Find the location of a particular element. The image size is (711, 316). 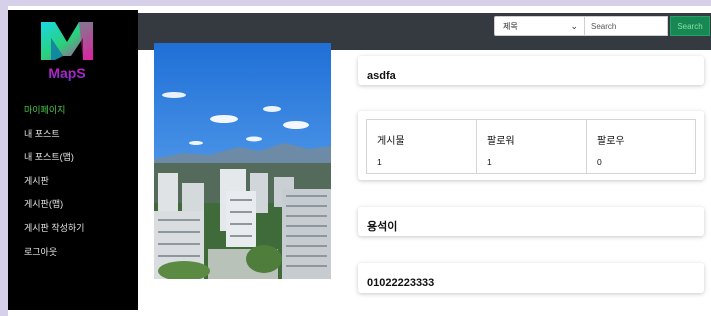

sidebar-item-my-posts: 내 포스트 is located at coordinates (54, 134).